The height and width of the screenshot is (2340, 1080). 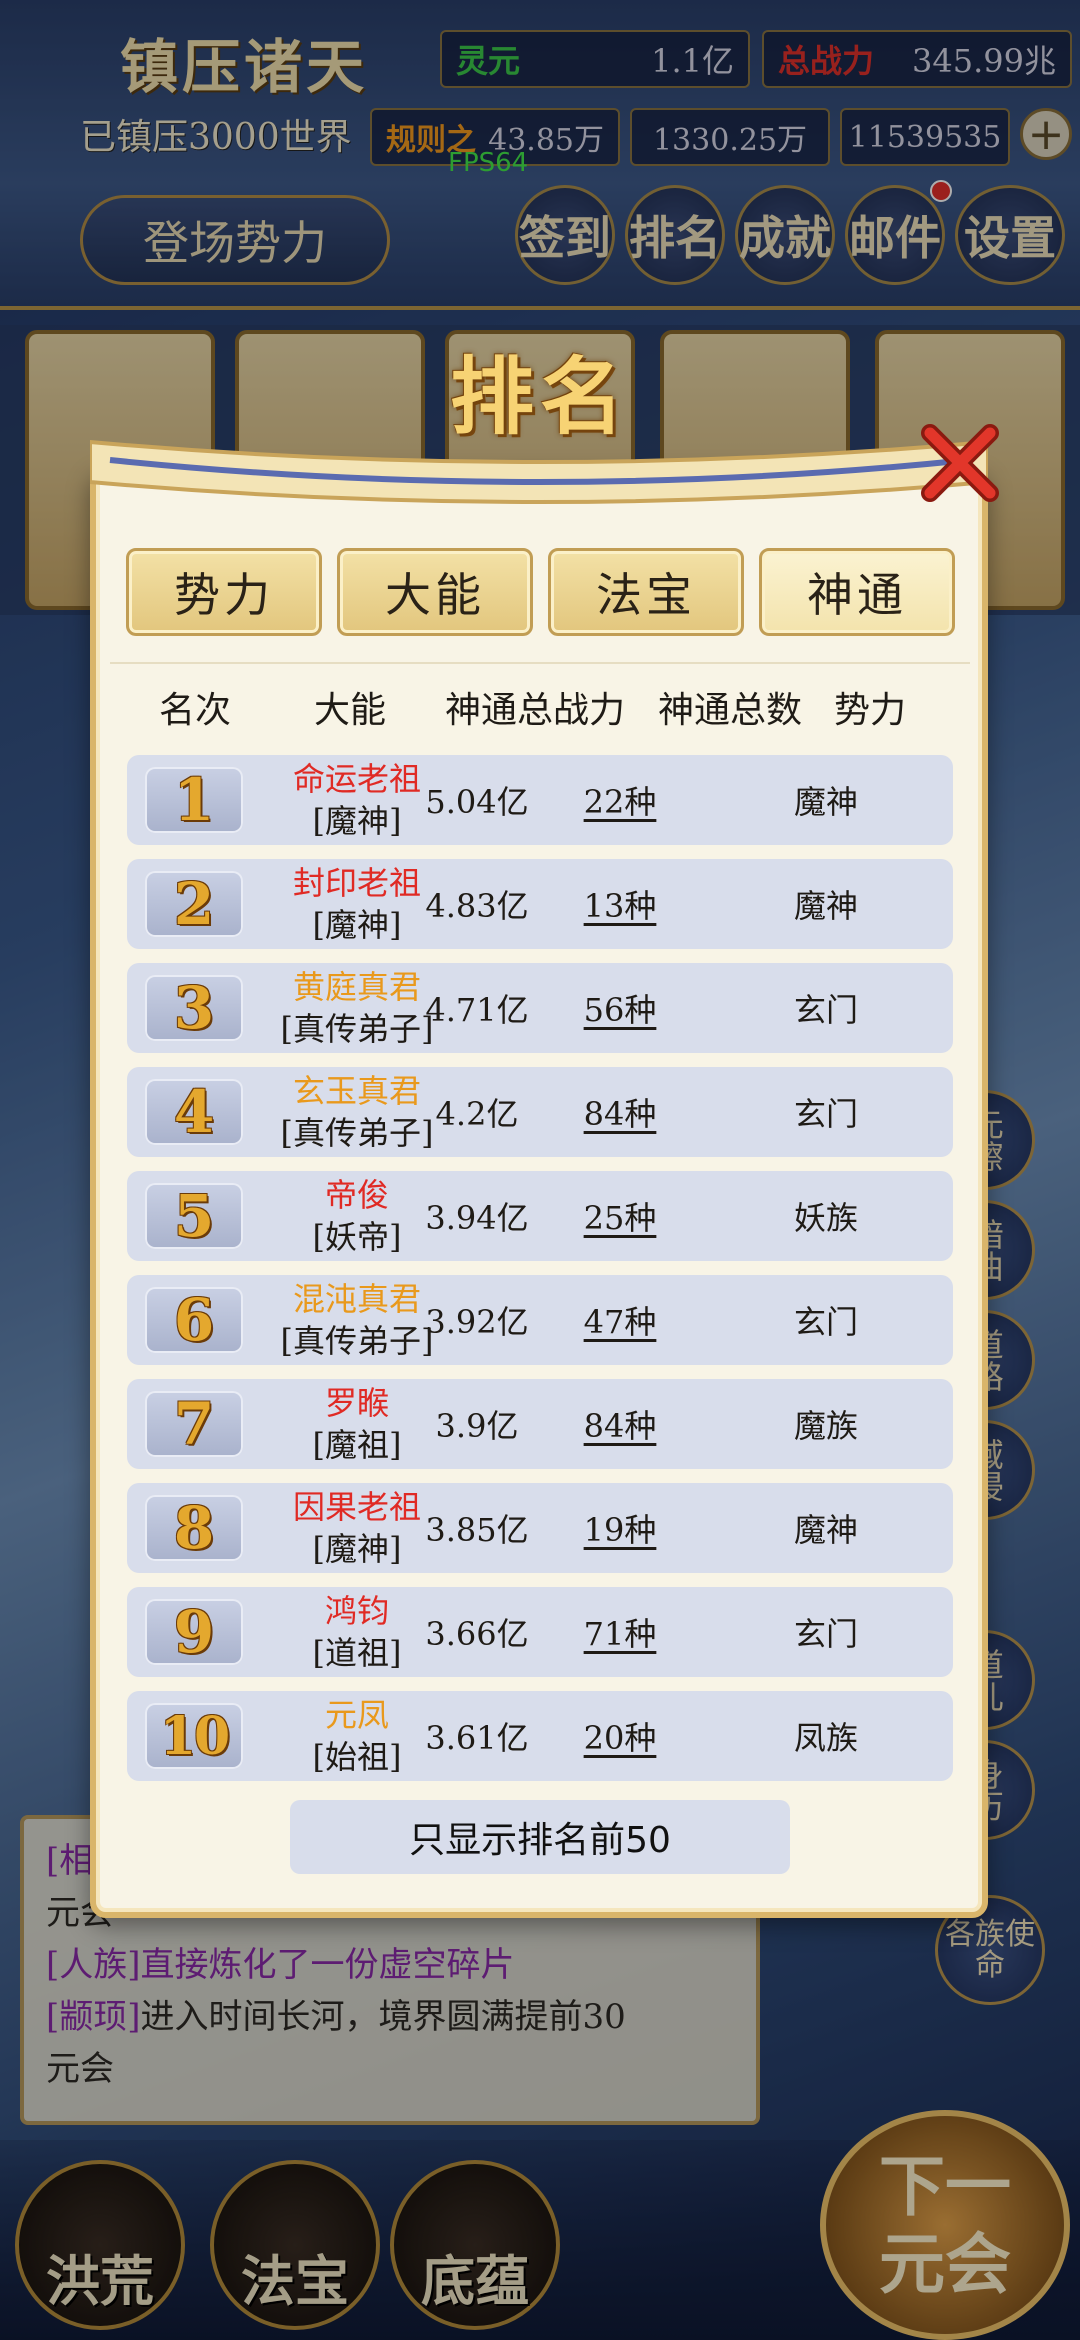 What do you see at coordinates (620, 1008) in the screenshot?
I see `count-link: 56种` at bounding box center [620, 1008].